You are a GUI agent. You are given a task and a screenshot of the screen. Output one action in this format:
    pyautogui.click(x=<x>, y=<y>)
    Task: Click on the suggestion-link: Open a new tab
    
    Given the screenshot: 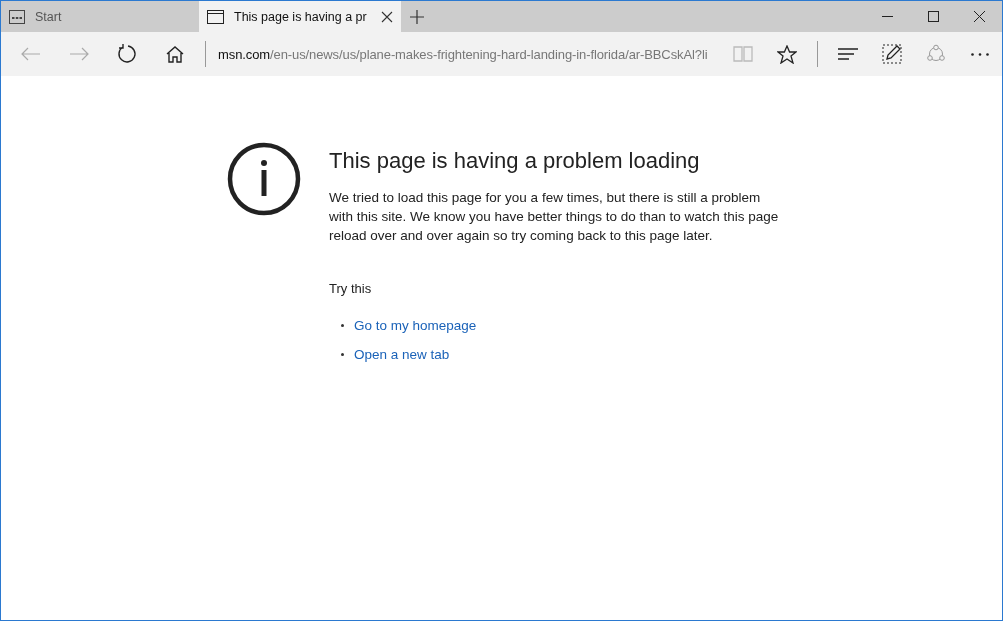 What is the action you would take?
    pyautogui.click(x=402, y=354)
    